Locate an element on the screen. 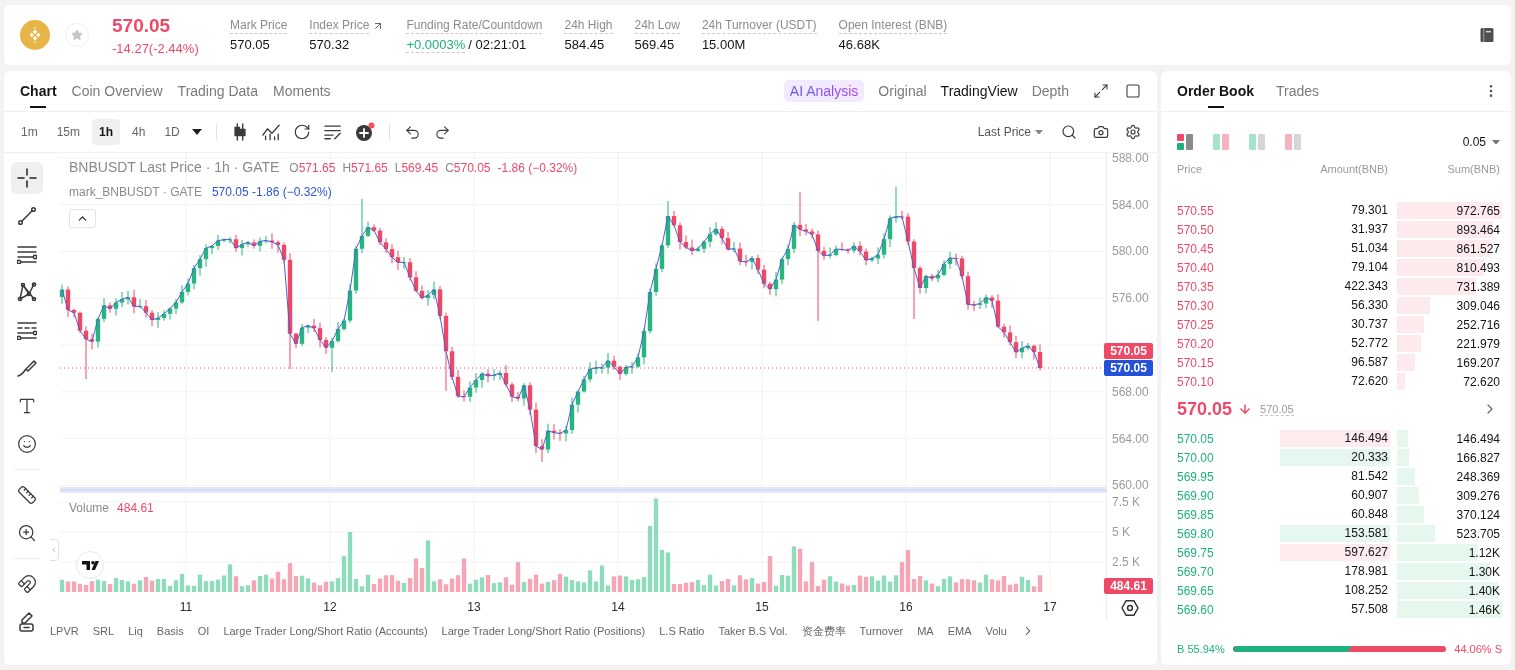 This screenshot has width=1515, height=670. column-header: Amount(BNB) is located at coordinates (1354, 169).